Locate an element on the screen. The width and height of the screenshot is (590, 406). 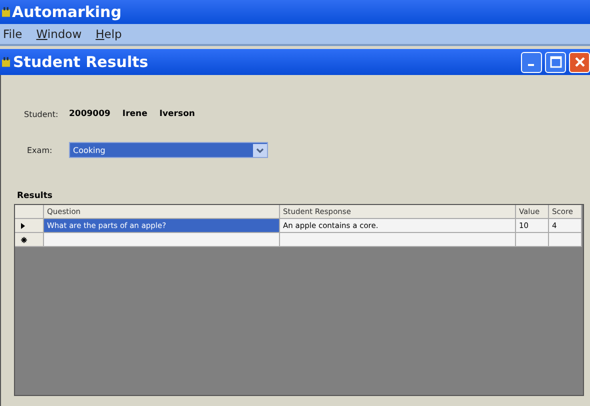
maximize-button is located at coordinates (555, 62).